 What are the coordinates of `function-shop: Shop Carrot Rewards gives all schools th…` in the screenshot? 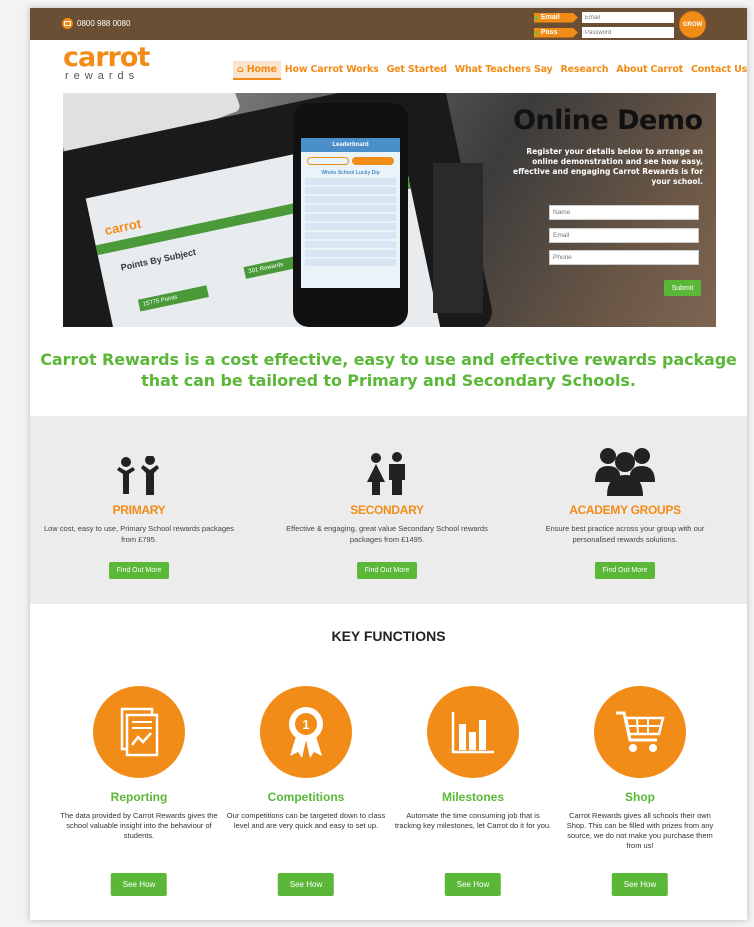 It's located at (640, 791).